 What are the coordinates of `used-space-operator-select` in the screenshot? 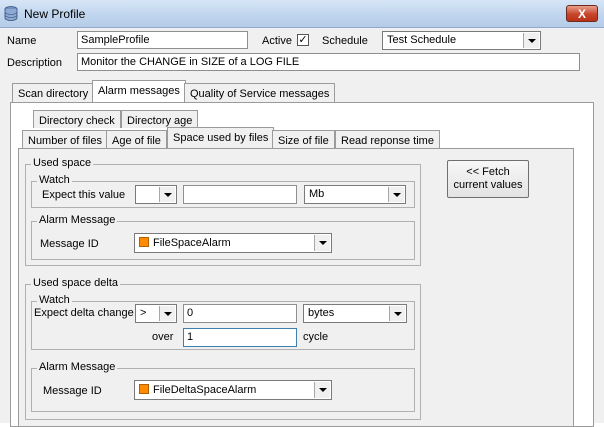 It's located at (156, 194).